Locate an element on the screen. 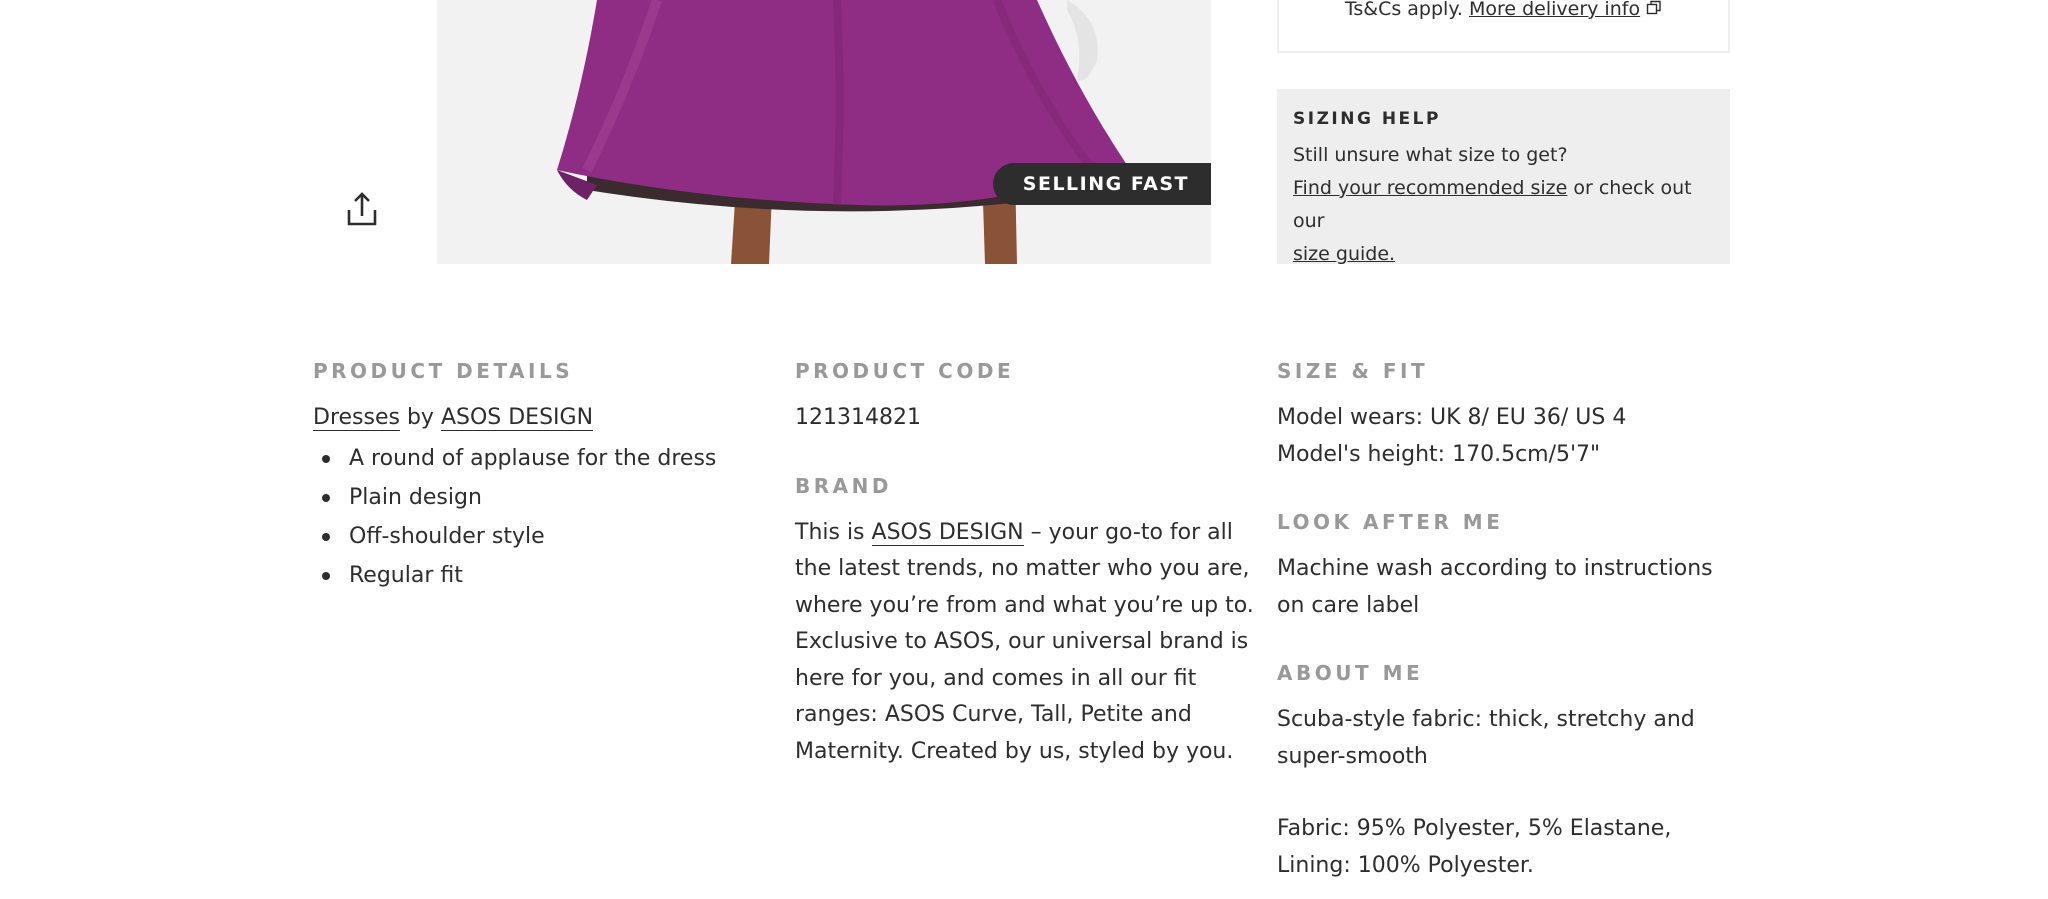 The height and width of the screenshot is (899, 2048). feature-item: Off-shoulder style is located at coordinates (533, 536).